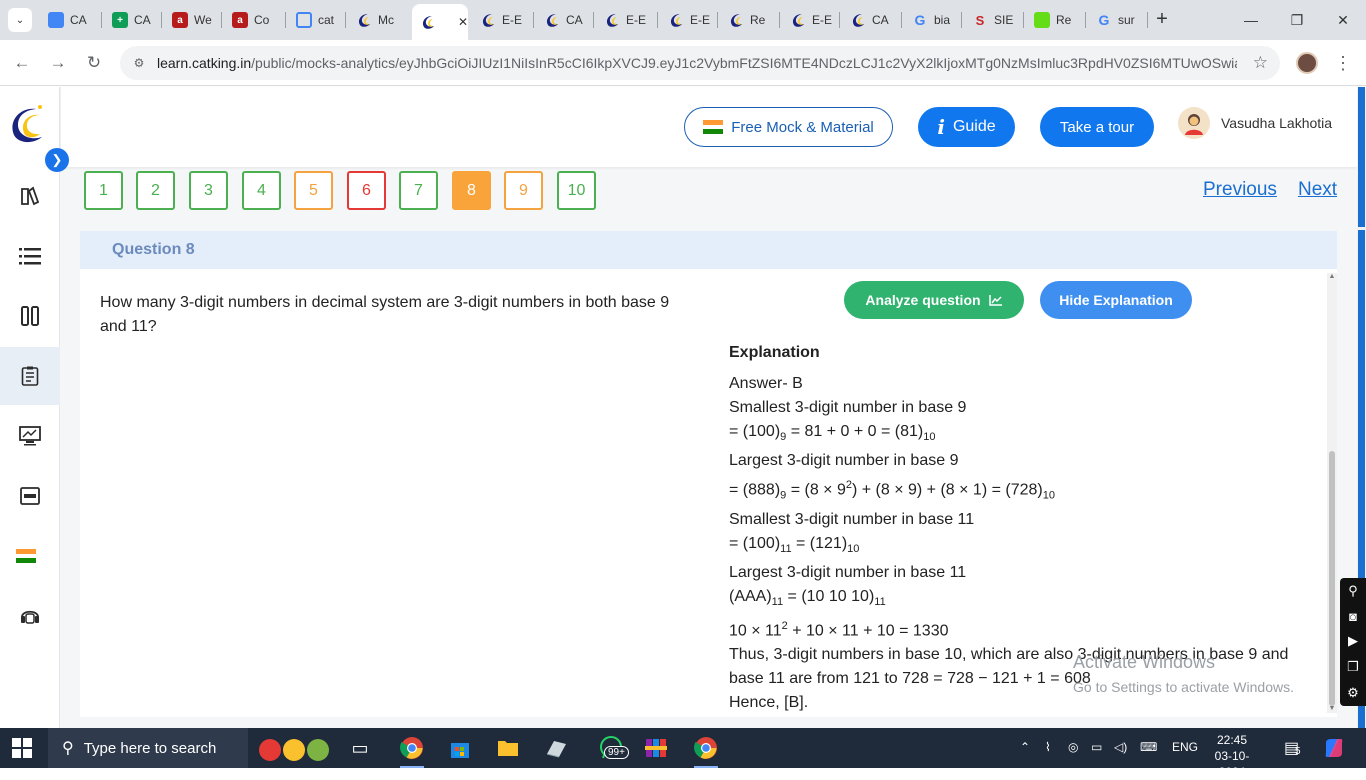  Describe the element at coordinates (1097, 127) in the screenshot. I see `take-tour-button: Take a tour` at that location.